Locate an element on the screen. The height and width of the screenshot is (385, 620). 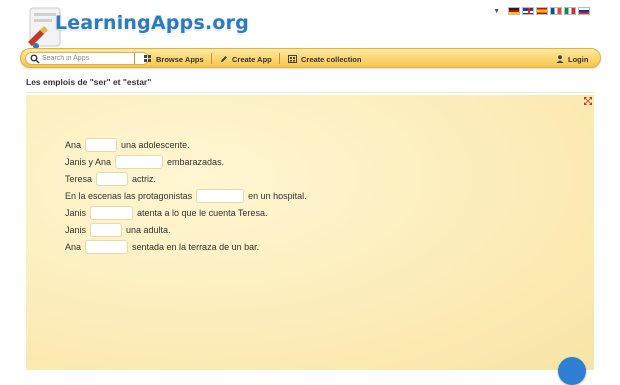
login-button: Login is located at coordinates (572, 59).